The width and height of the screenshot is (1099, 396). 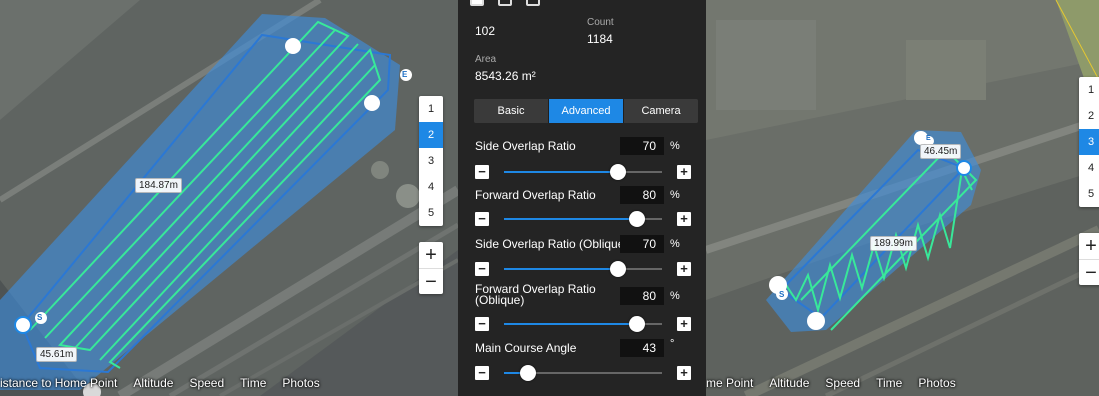 What do you see at coordinates (816, 321) in the screenshot?
I see `right-waypoint-bottom` at bounding box center [816, 321].